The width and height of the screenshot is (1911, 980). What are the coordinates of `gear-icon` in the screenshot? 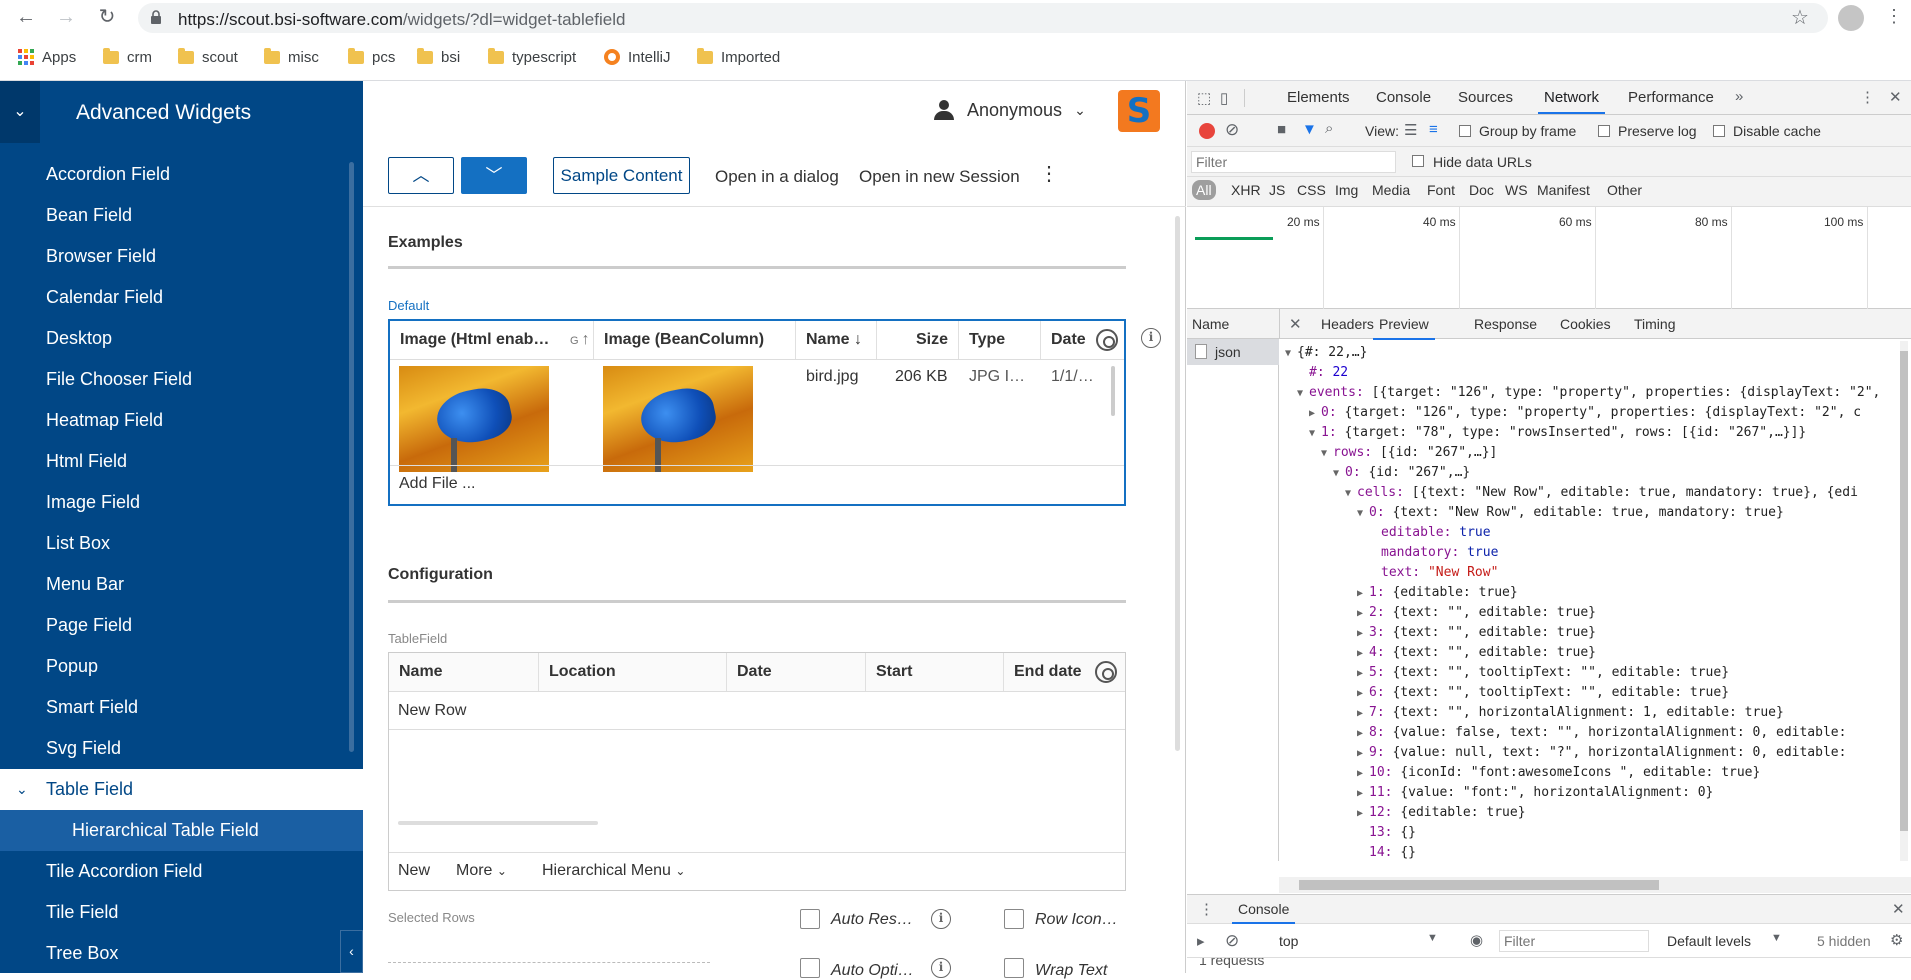 It's located at (1106, 672).